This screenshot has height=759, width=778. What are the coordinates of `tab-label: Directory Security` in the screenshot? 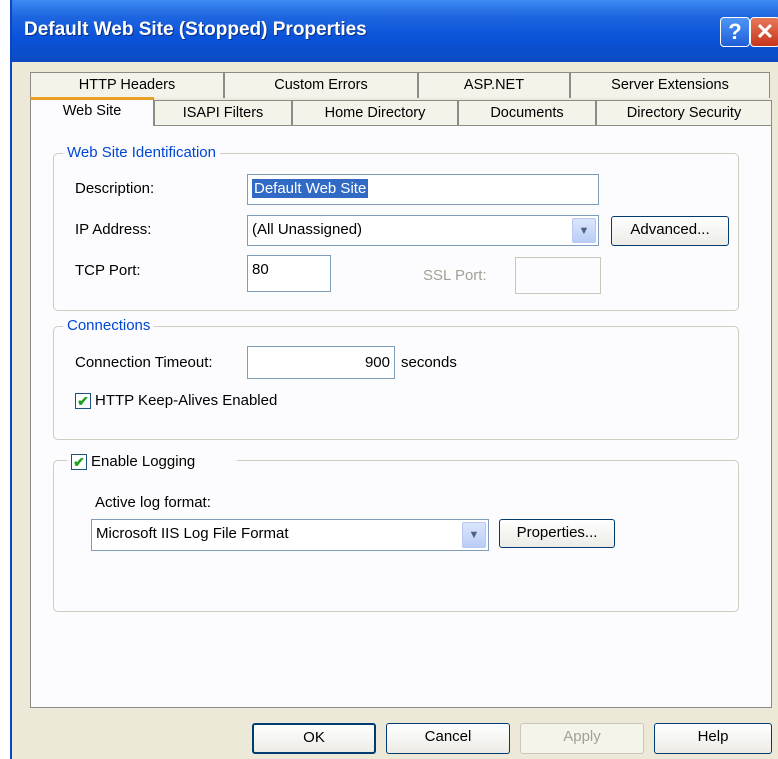 It's located at (684, 113).